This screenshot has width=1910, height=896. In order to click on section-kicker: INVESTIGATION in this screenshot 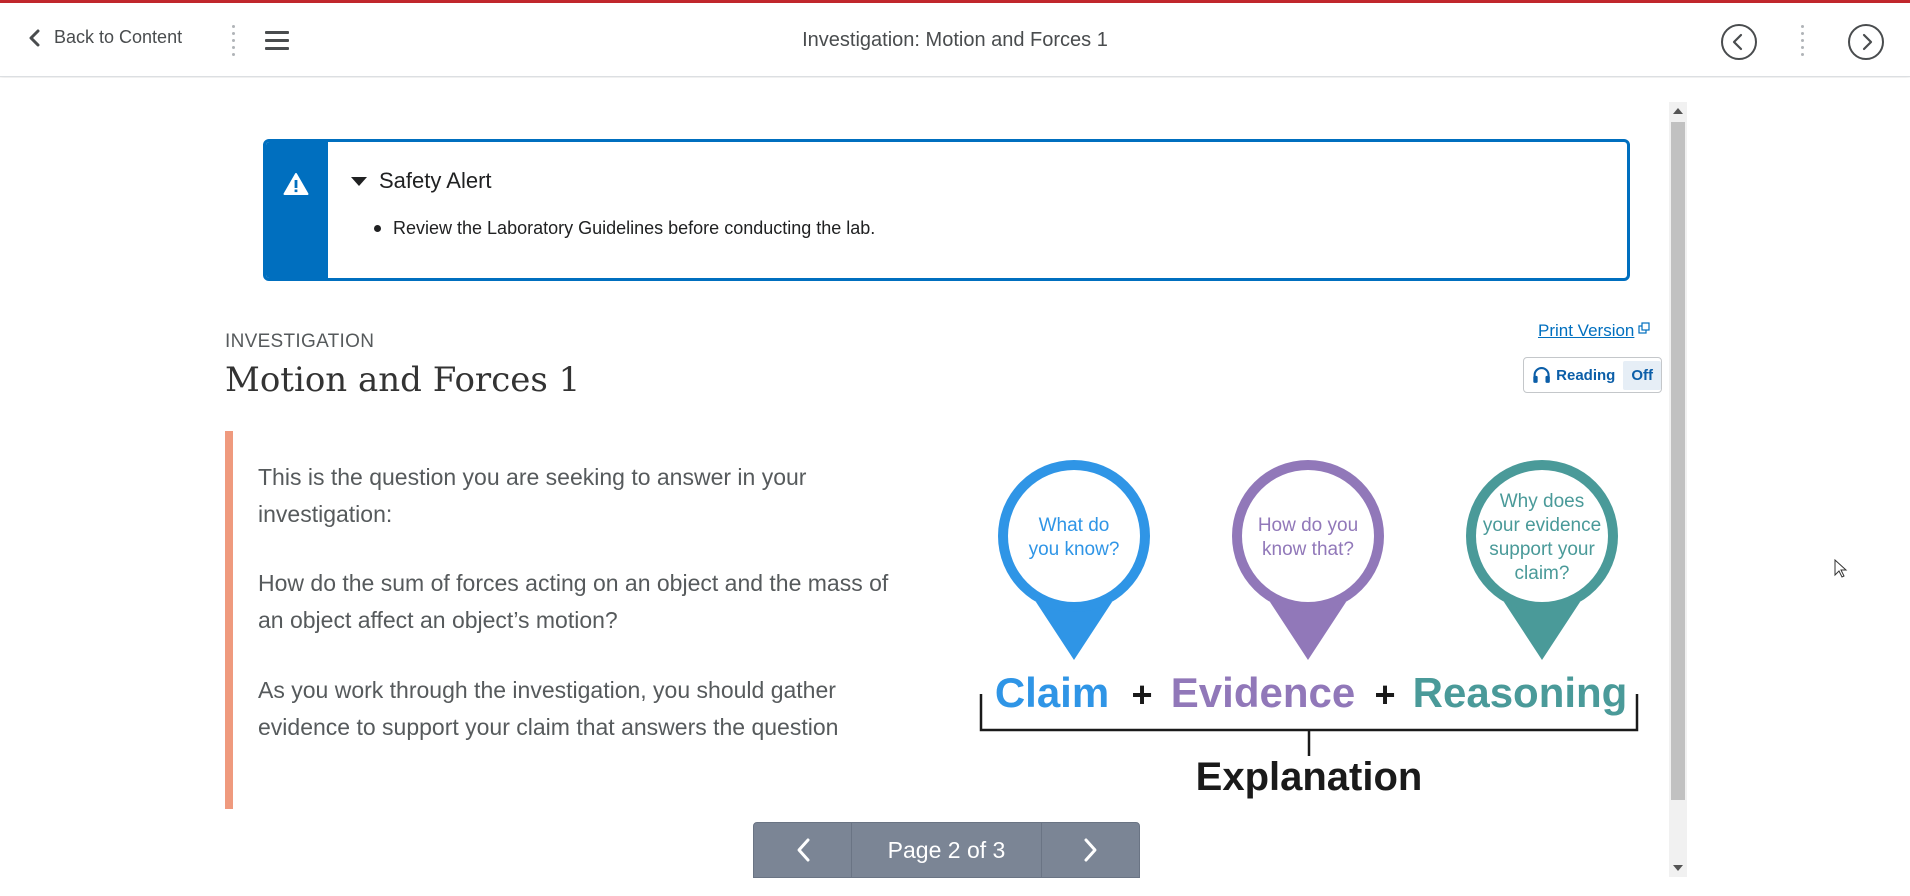, I will do `click(300, 341)`.